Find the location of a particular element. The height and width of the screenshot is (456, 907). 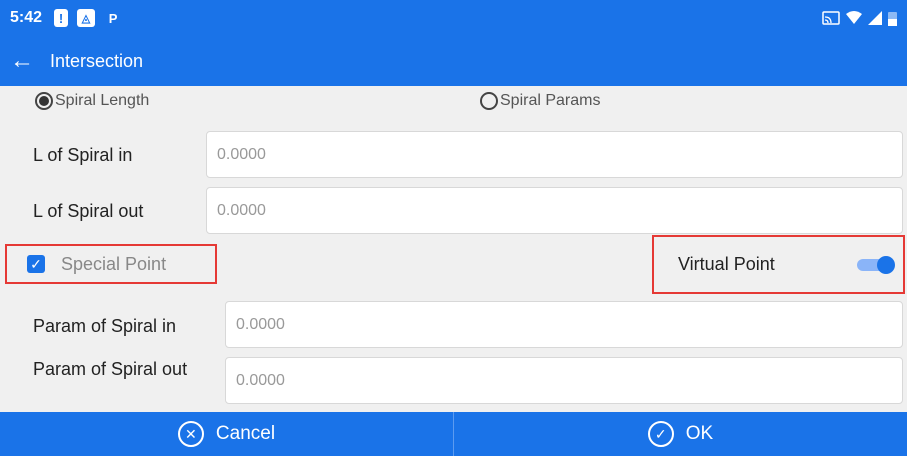

ok-label: OK is located at coordinates (699, 433).